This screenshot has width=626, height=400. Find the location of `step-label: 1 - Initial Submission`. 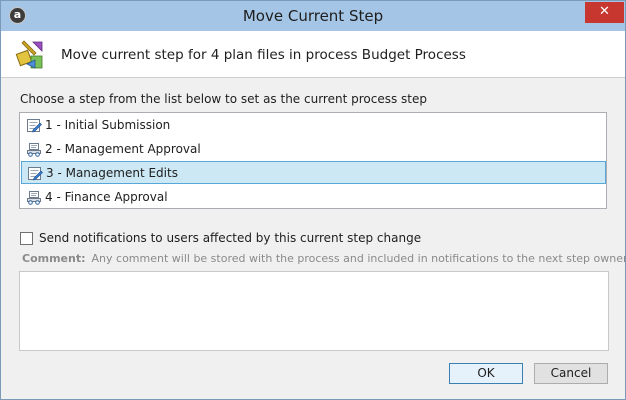

step-label: 1 - Initial Submission is located at coordinates (108, 125).